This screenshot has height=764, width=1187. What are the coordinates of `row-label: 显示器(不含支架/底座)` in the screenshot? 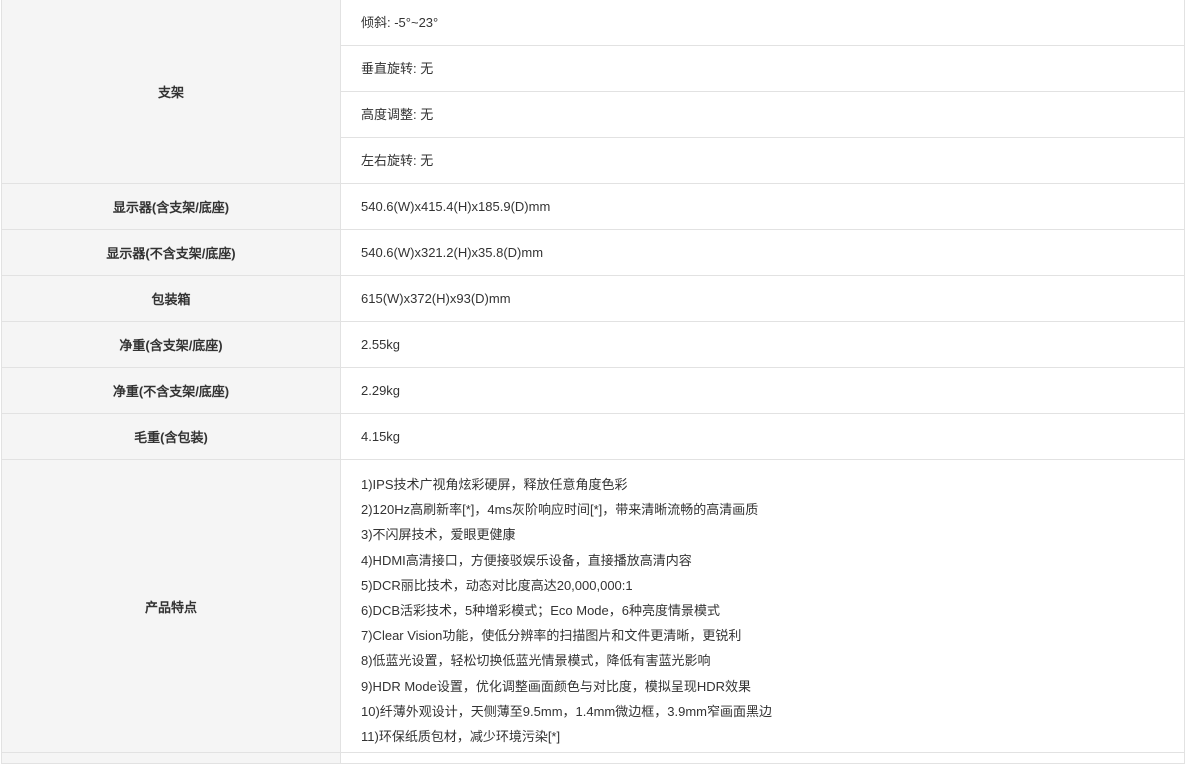 It's located at (171, 252).